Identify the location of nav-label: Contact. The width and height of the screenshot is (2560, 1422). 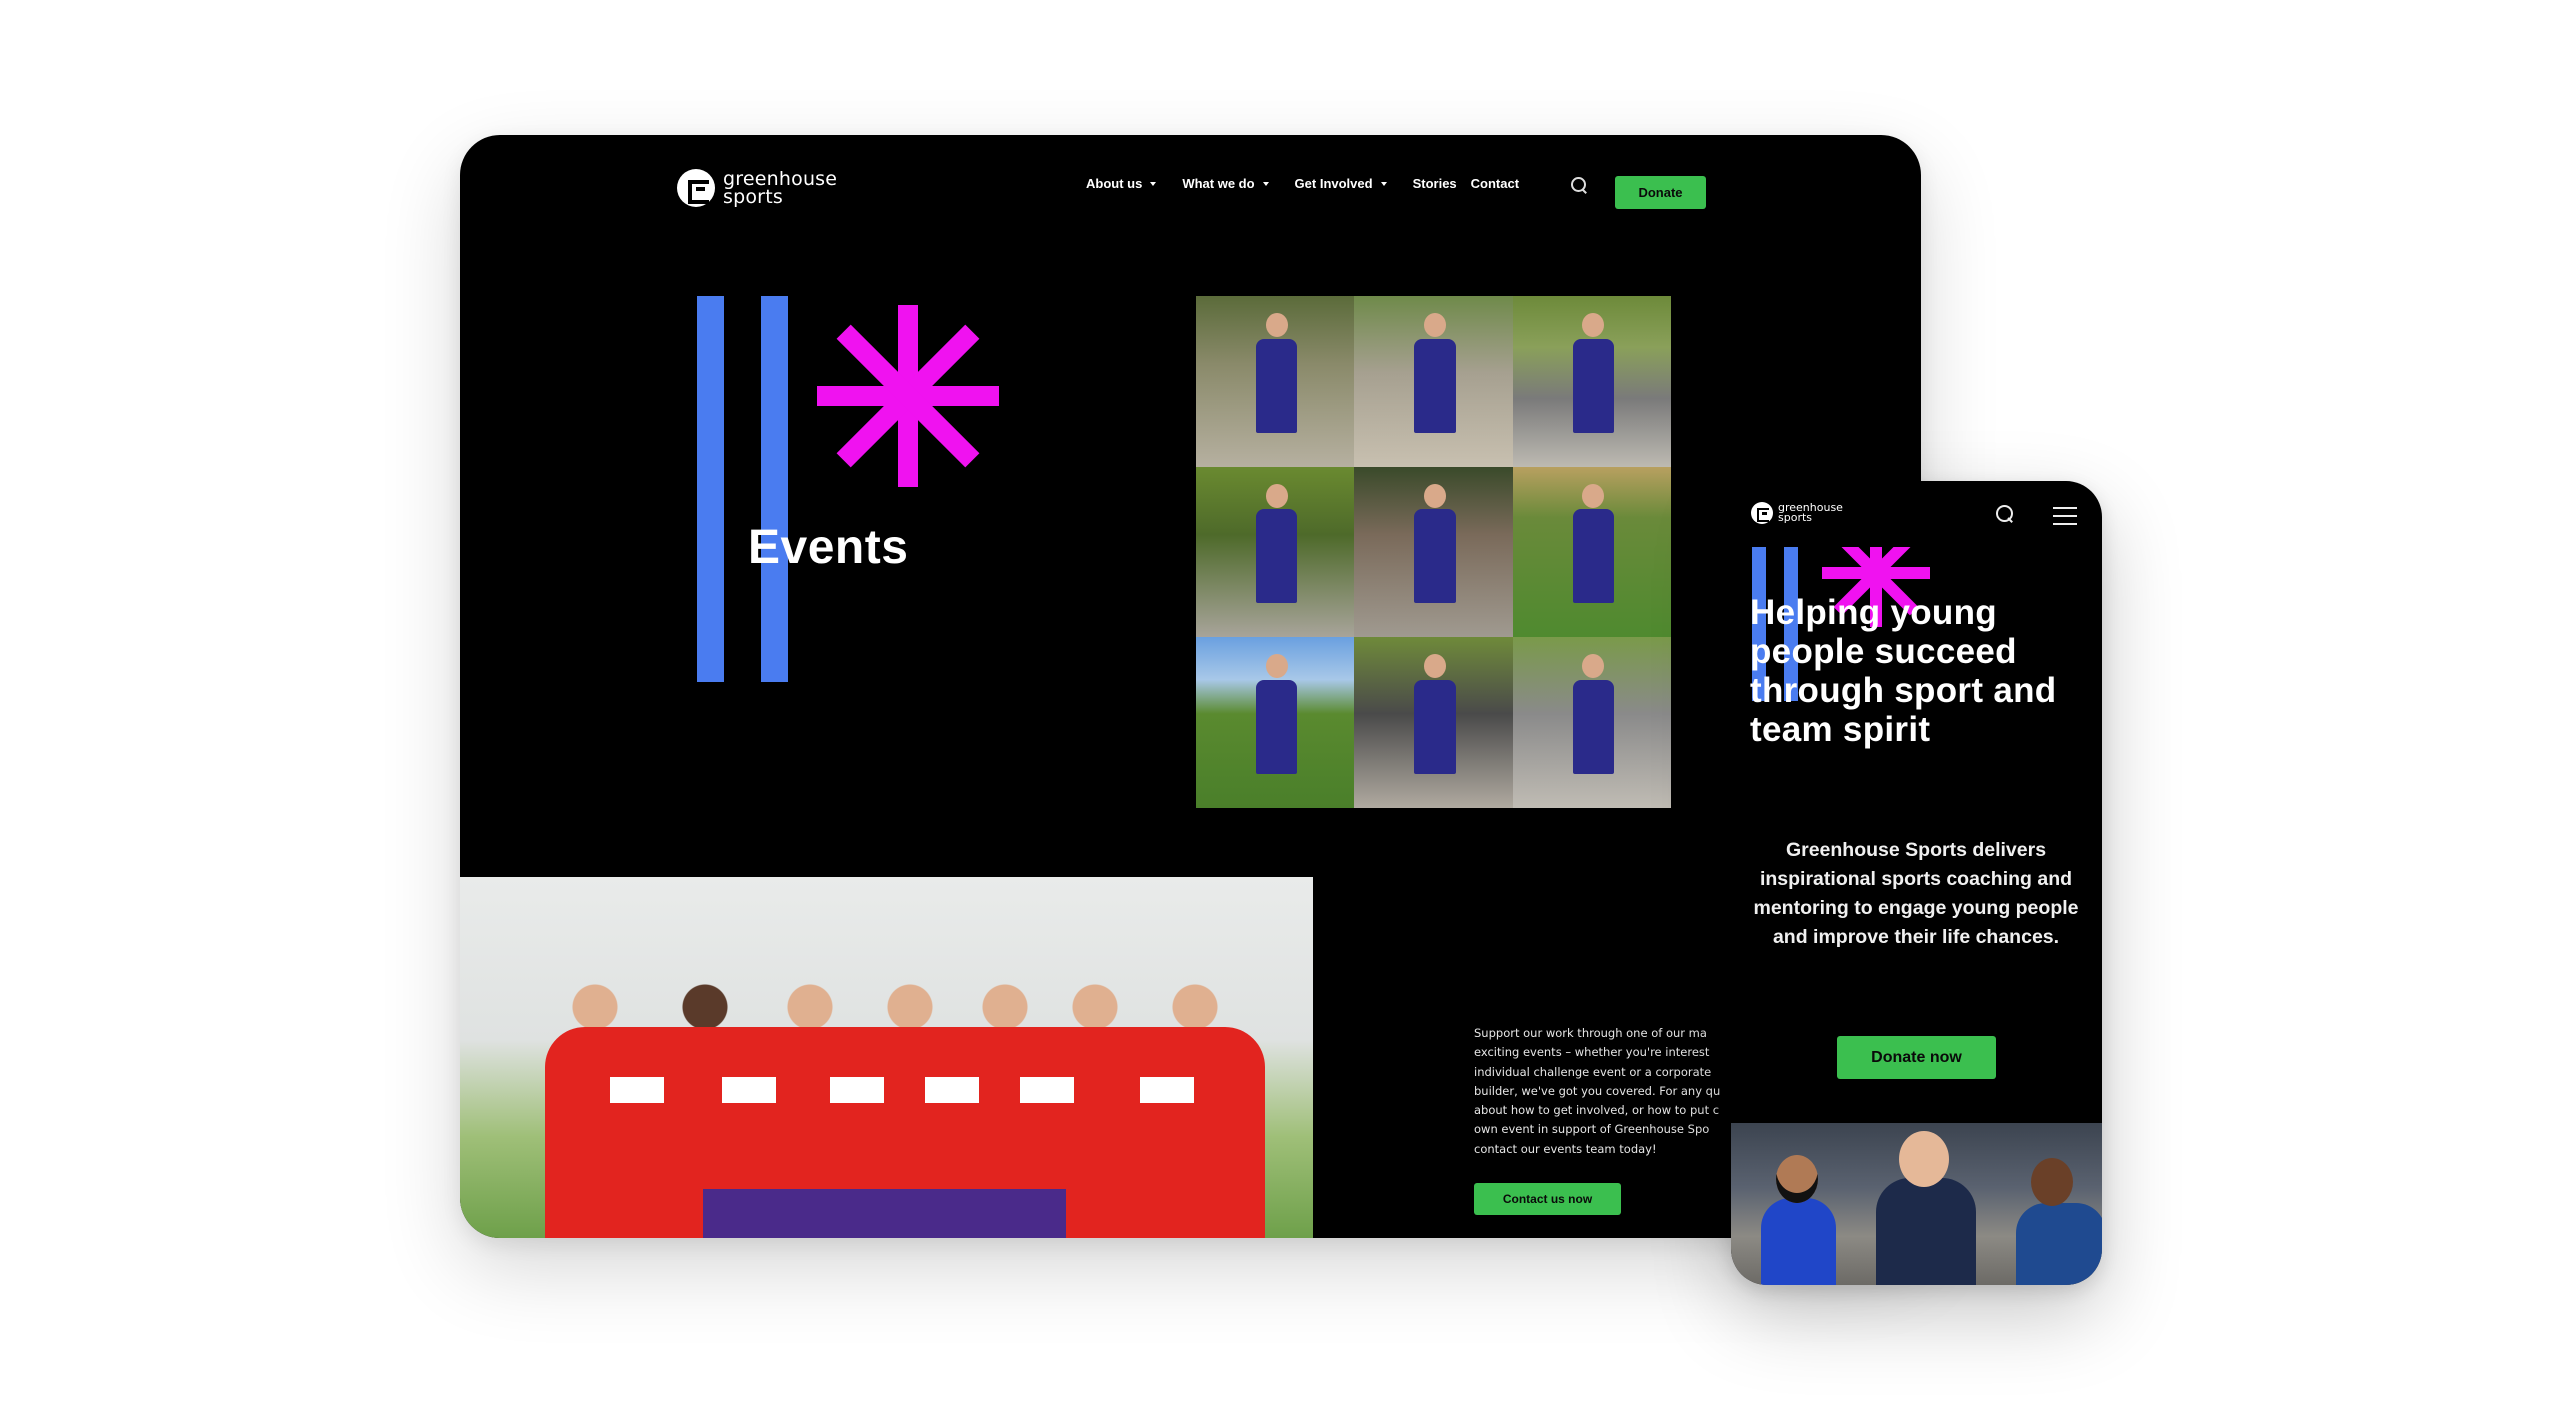
(1495, 183).